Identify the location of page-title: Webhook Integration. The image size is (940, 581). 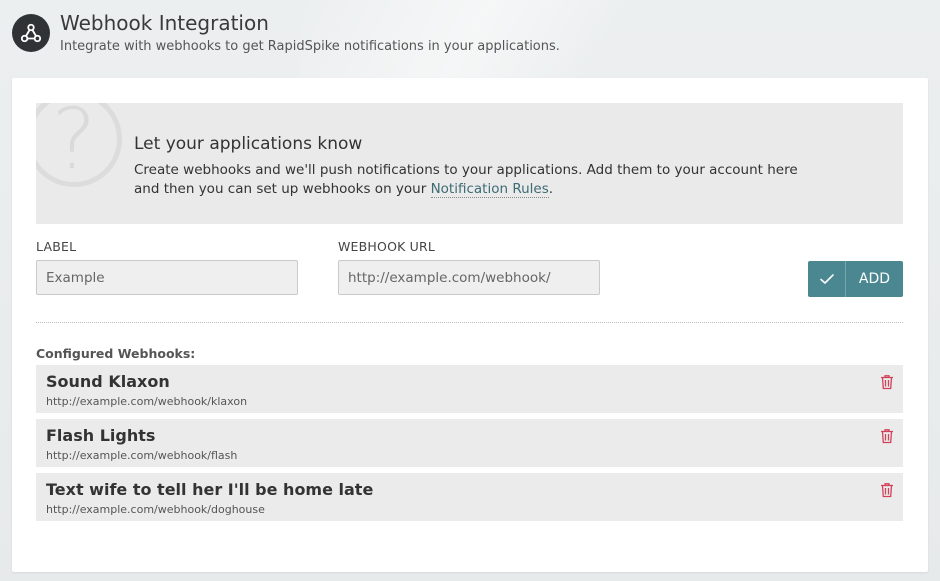
(164, 23).